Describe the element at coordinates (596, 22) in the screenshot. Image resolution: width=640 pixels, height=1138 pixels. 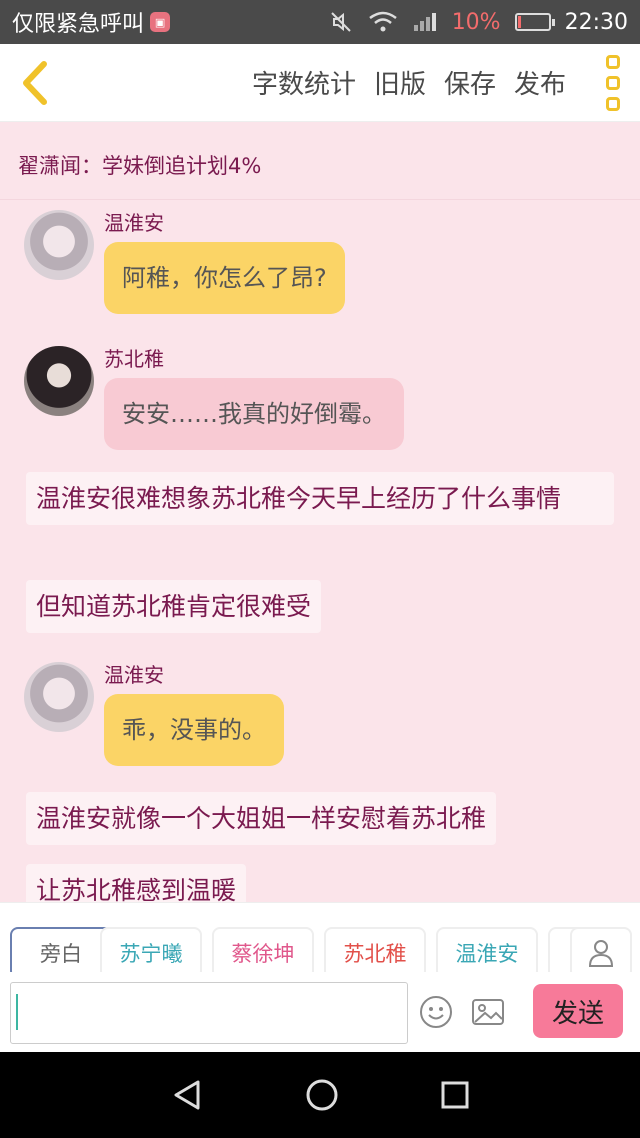
I see `clock: 22:30` at that location.